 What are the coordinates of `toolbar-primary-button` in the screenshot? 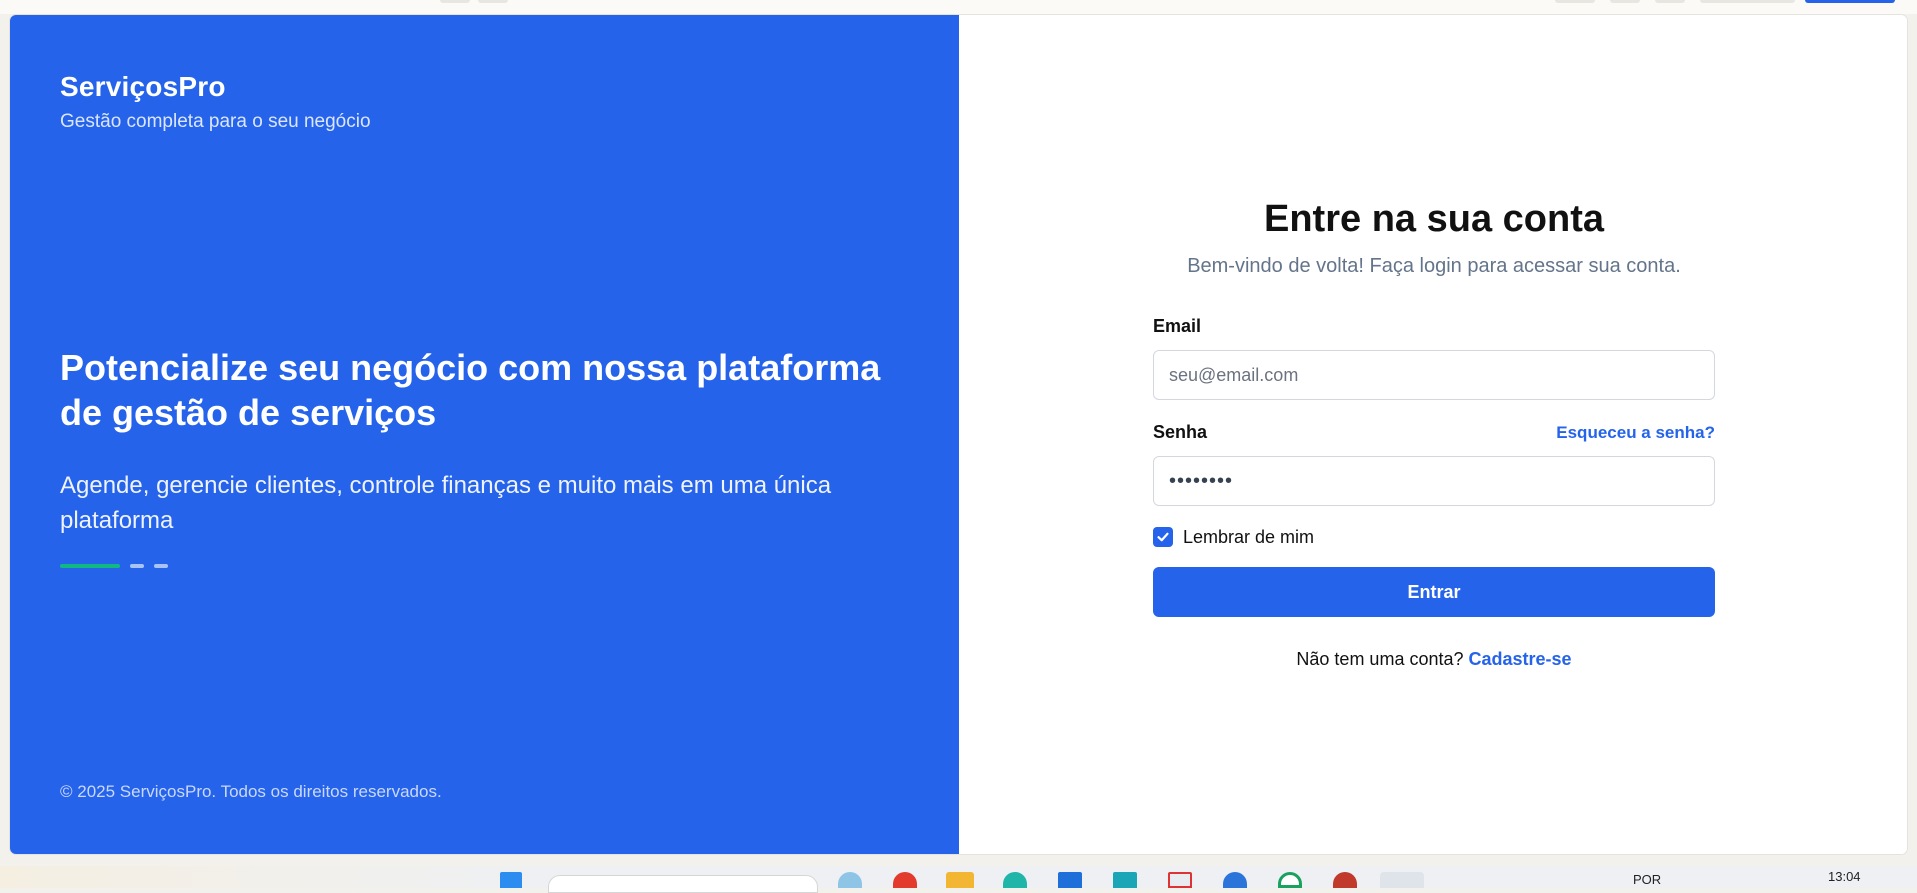 It's located at (1850, 1).